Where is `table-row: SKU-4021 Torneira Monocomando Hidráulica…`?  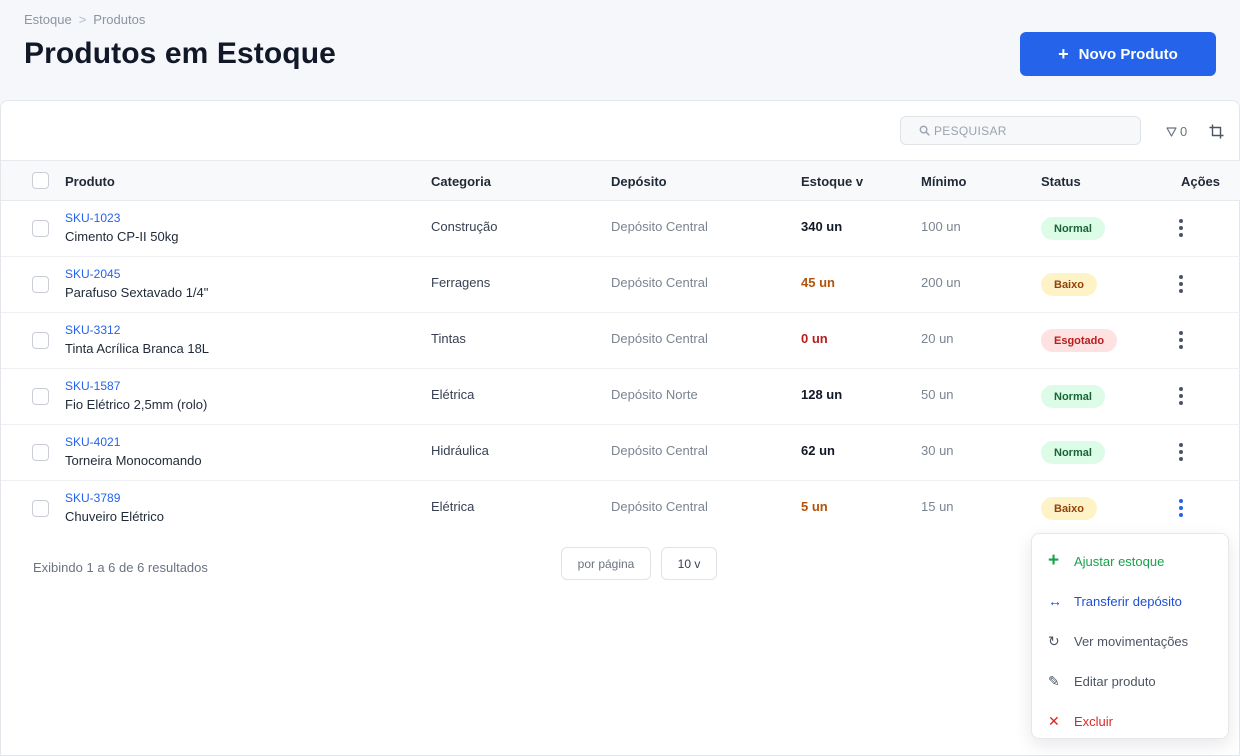
table-row: SKU-4021 Torneira Monocomando Hidráulica… is located at coordinates (620, 453).